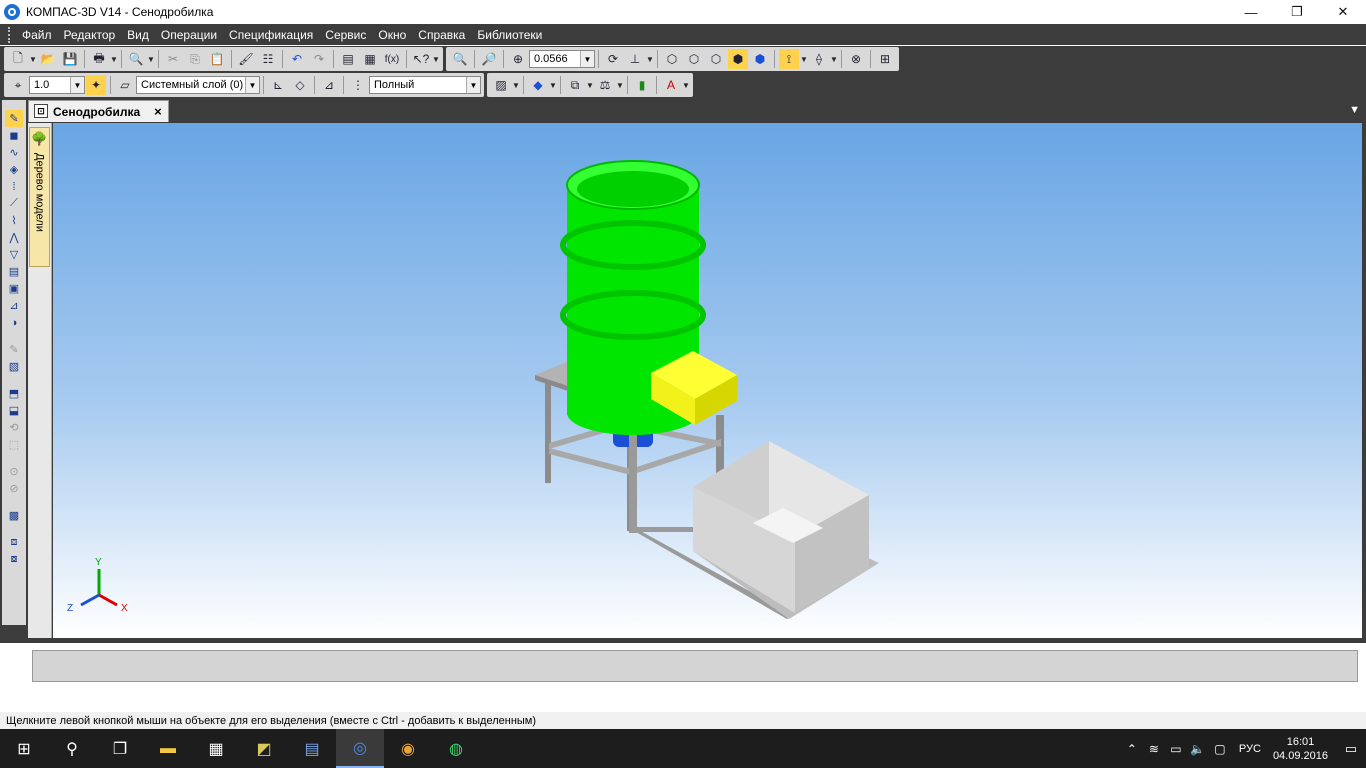 The width and height of the screenshot is (1366, 768). I want to click on maximize-button: ❐, so click(1297, 12).